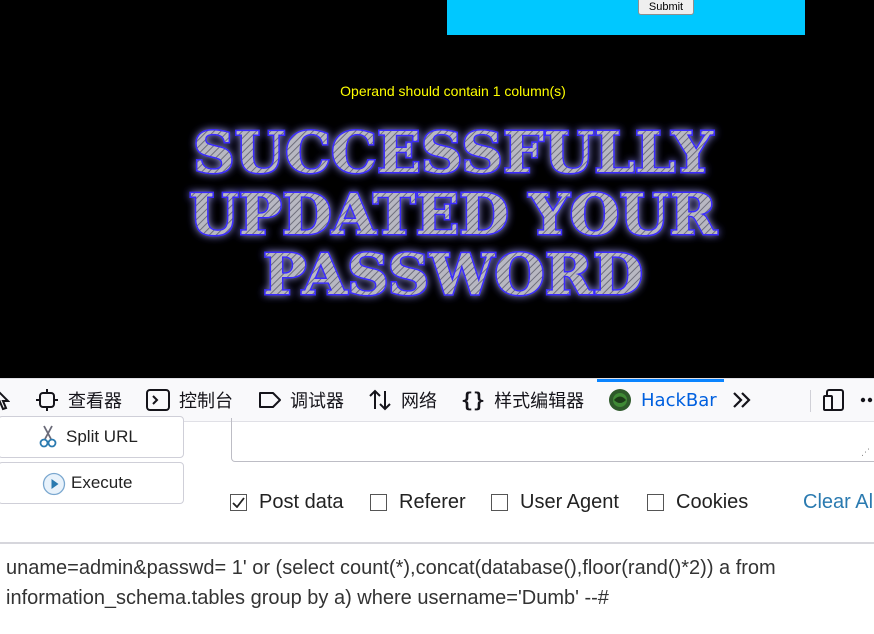 This screenshot has height=634, width=874. I want to click on button-label: Split URL, so click(102, 436).